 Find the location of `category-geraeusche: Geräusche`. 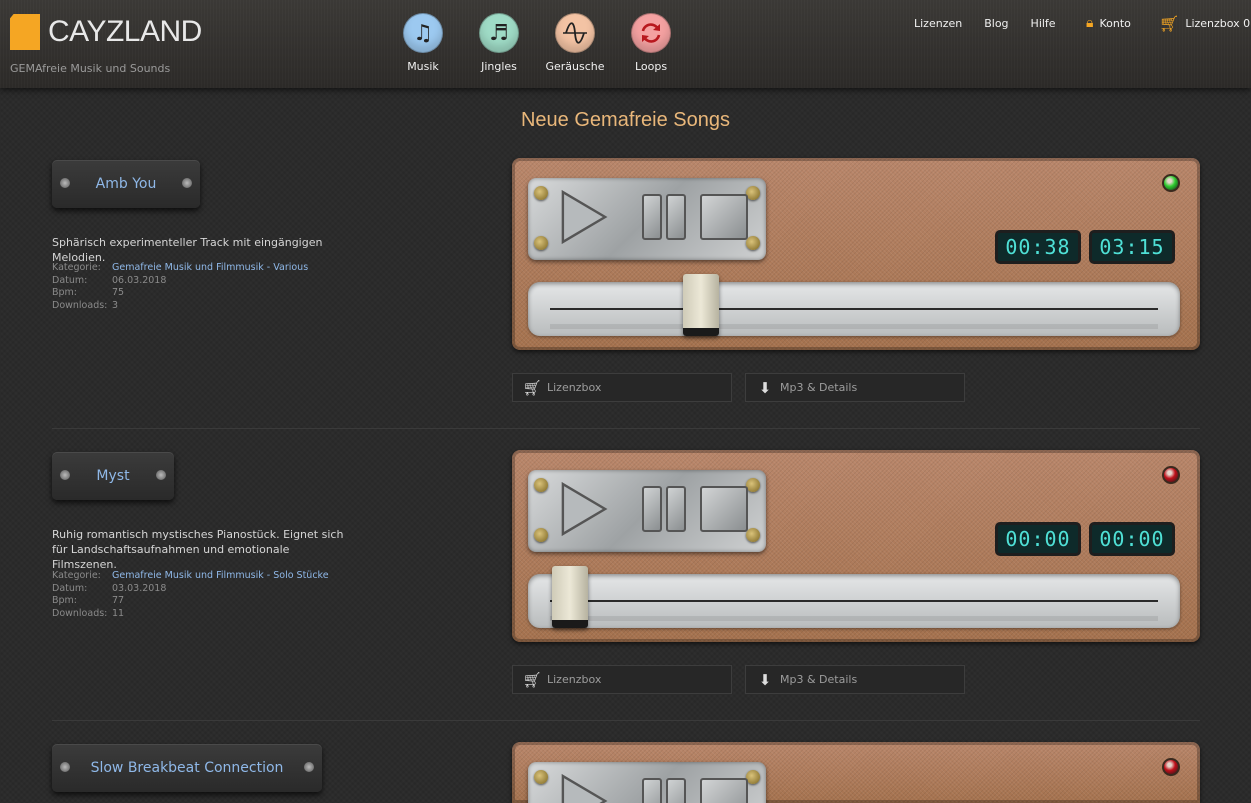

category-geraeusche: Geräusche is located at coordinates (575, 43).